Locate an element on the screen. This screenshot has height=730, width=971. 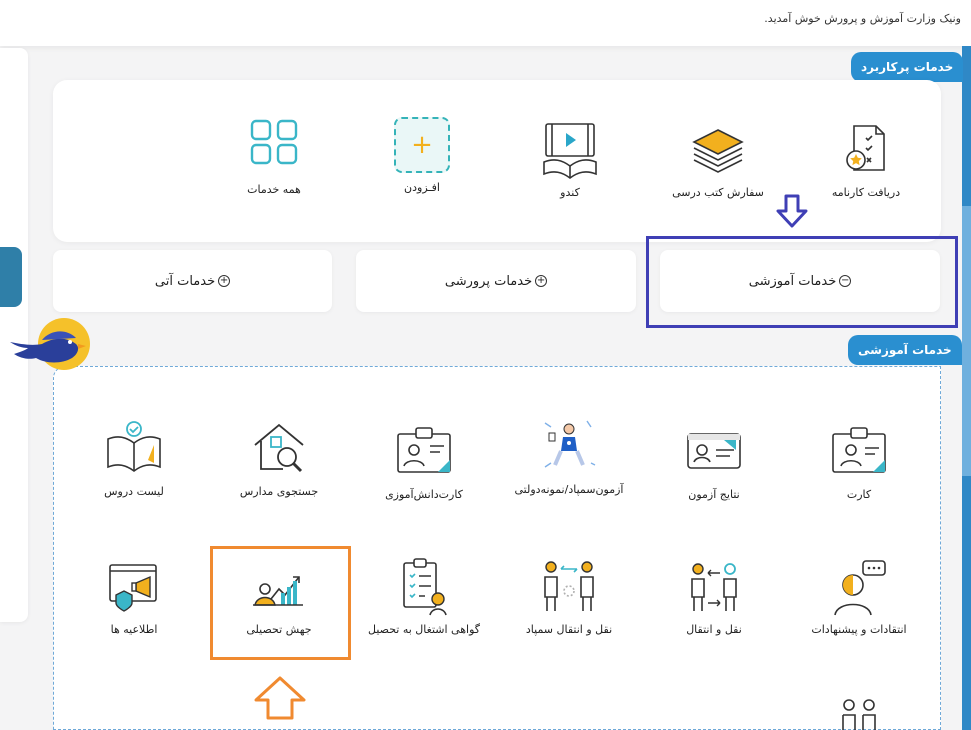
service-label: گواهی اشتغال به تحصیل is located at coordinates (424, 629).